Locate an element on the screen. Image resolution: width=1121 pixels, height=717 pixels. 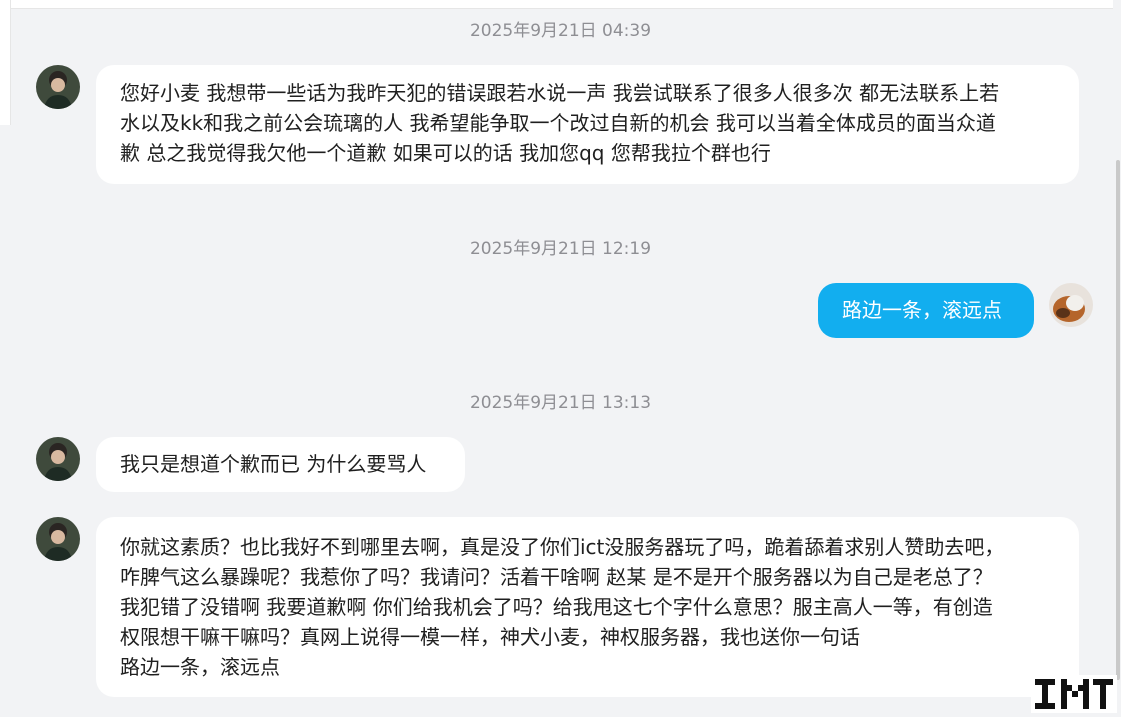
message-bubble-incoming: 我只是想道个歉而已 为什么要骂人 is located at coordinates (280, 464).